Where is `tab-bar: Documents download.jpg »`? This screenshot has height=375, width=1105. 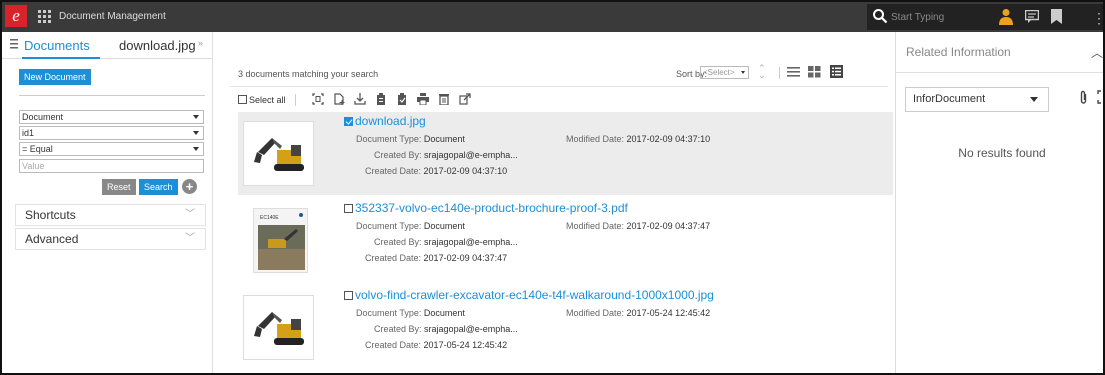
tab-bar: Documents download.jpg » is located at coordinates (107, 45).